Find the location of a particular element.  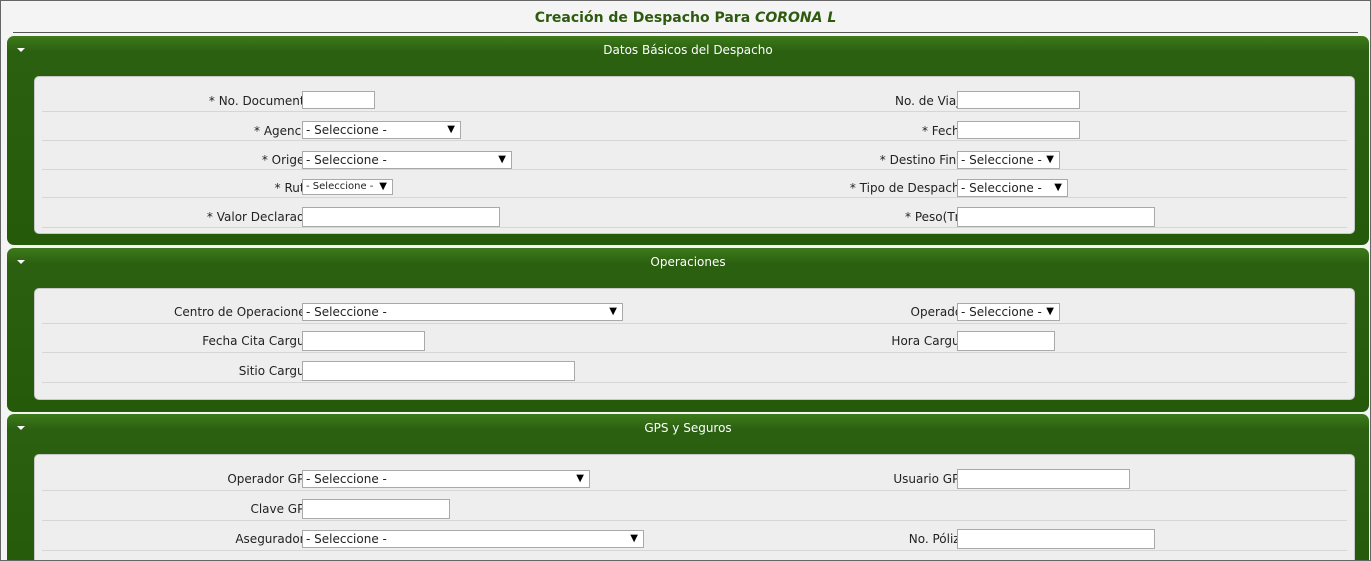

page-title-company: CORONA L is located at coordinates (796, 18).